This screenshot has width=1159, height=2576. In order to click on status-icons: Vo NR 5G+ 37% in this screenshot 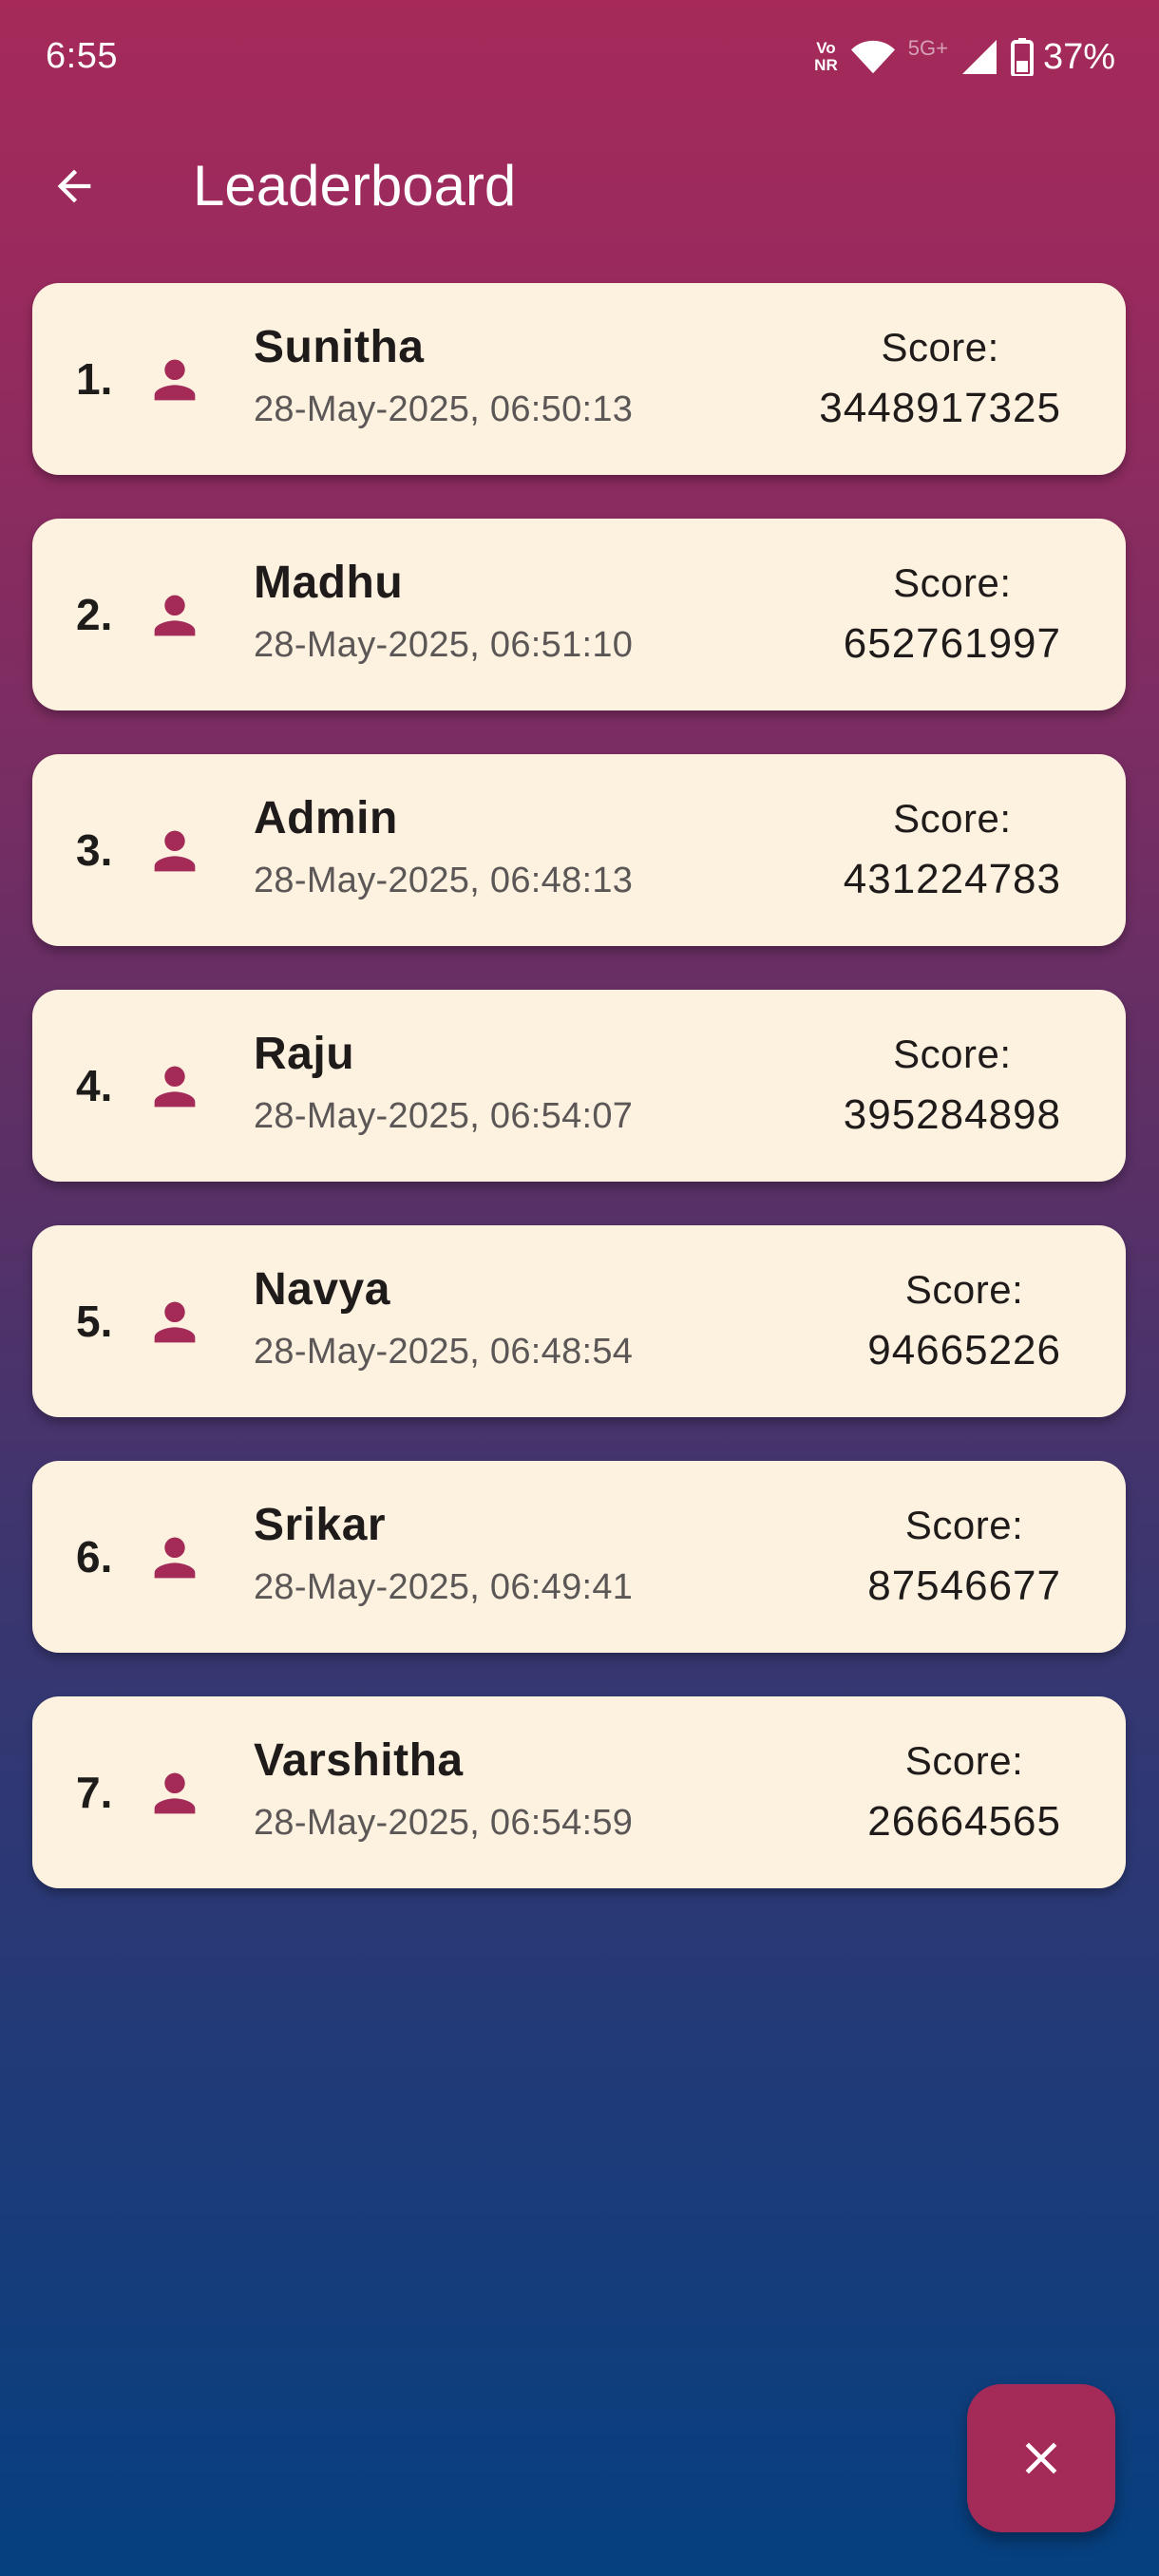, I will do `click(964, 57)`.